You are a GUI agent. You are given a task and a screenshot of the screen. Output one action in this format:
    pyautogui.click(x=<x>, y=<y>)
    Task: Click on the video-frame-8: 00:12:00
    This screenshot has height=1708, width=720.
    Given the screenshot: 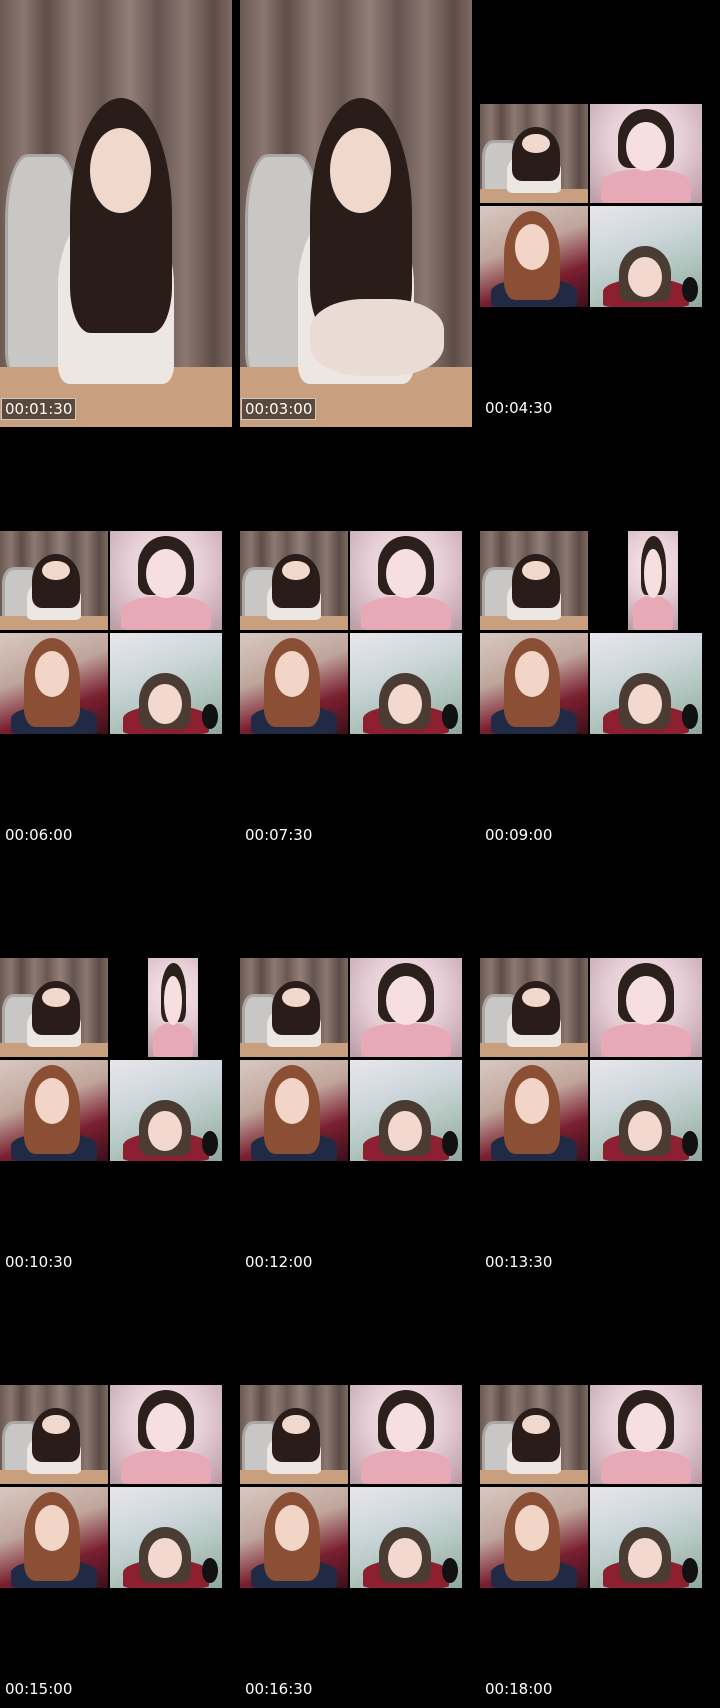 What is the action you would take?
    pyautogui.click(x=356, y=1067)
    